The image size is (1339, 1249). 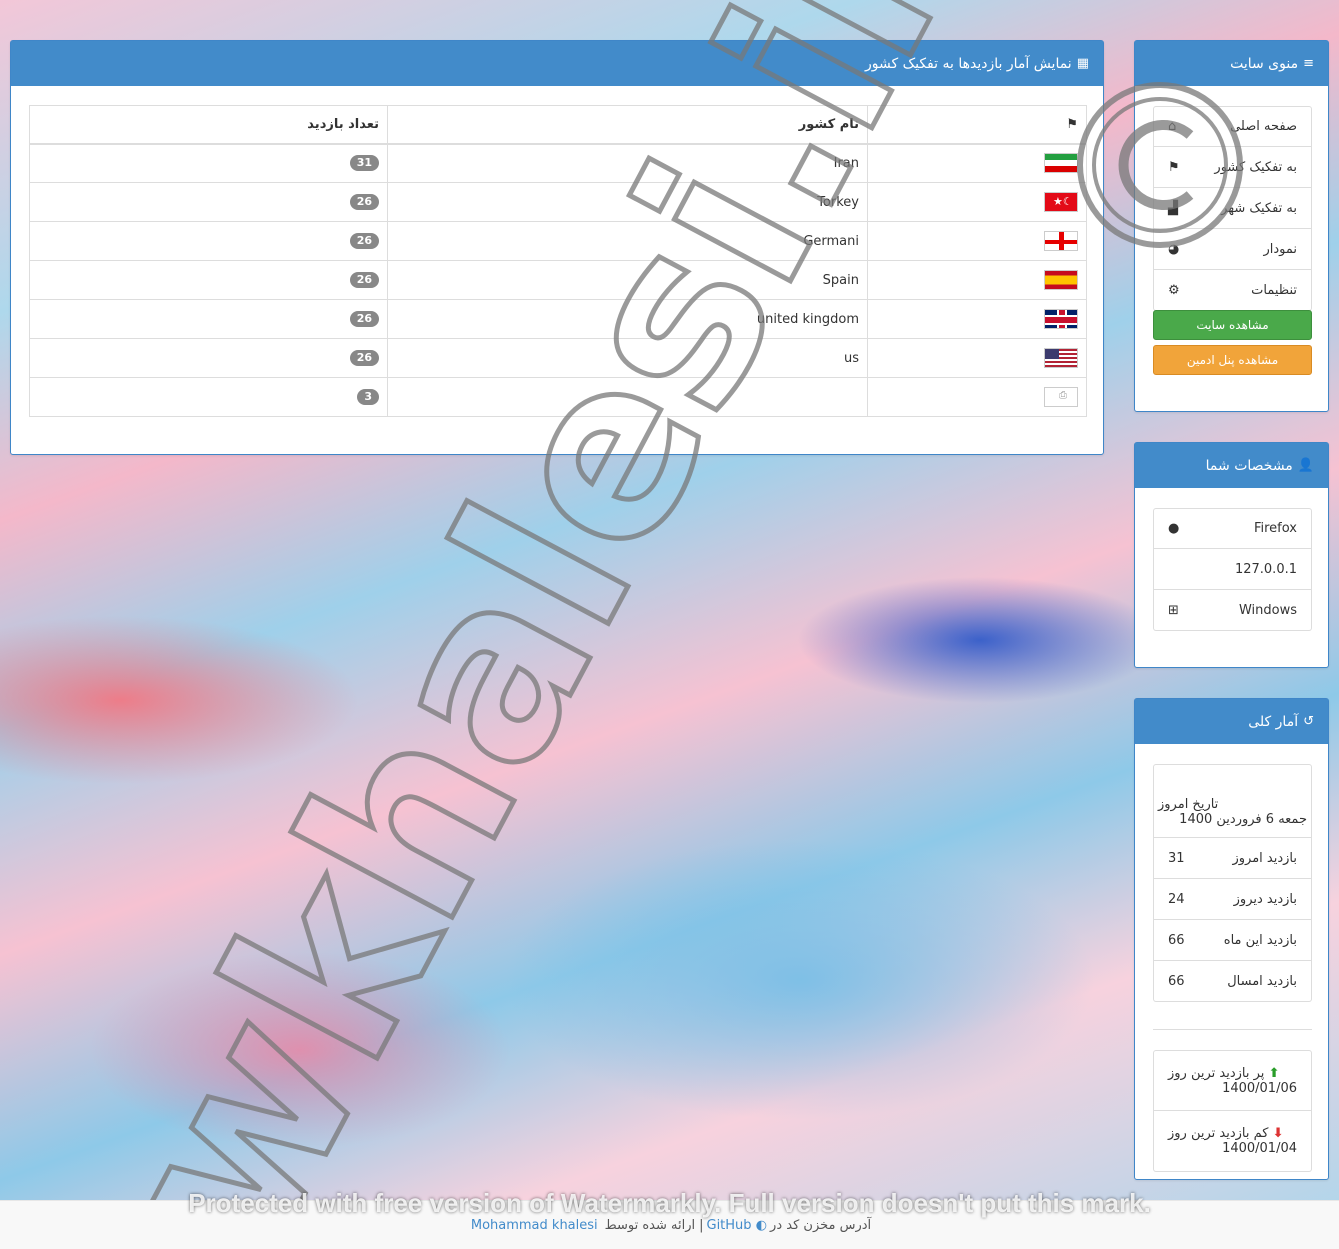 What do you see at coordinates (1249, 465) in the screenshot?
I see `user-info-title: مشخصات شما` at bounding box center [1249, 465].